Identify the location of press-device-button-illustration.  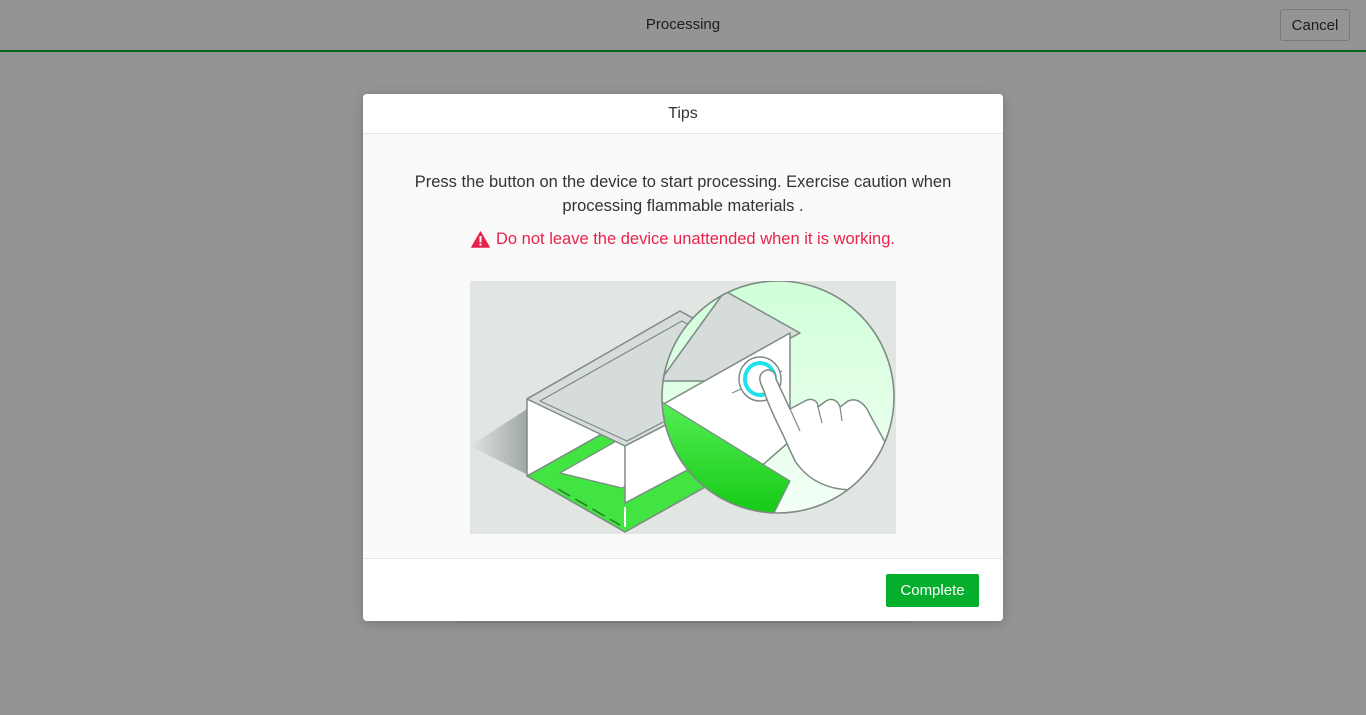
(683, 407).